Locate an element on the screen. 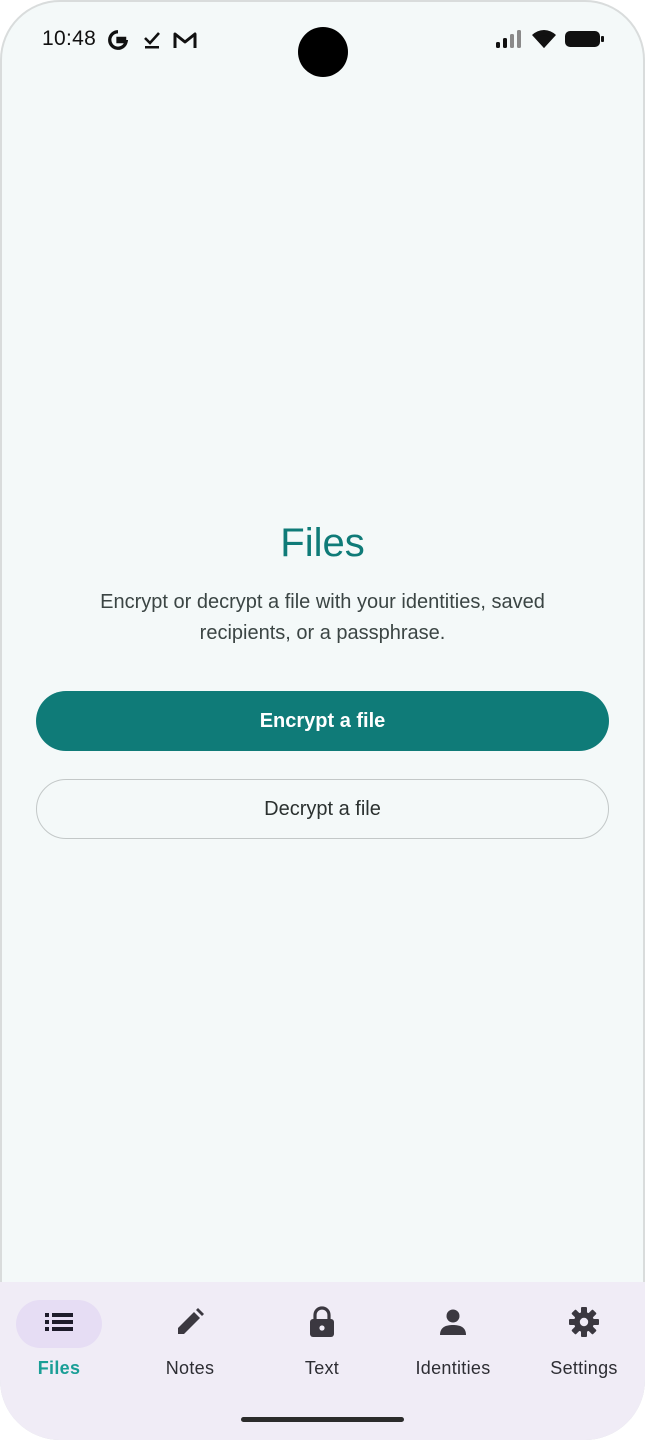  nav-label-text: Text is located at coordinates (322, 1368).